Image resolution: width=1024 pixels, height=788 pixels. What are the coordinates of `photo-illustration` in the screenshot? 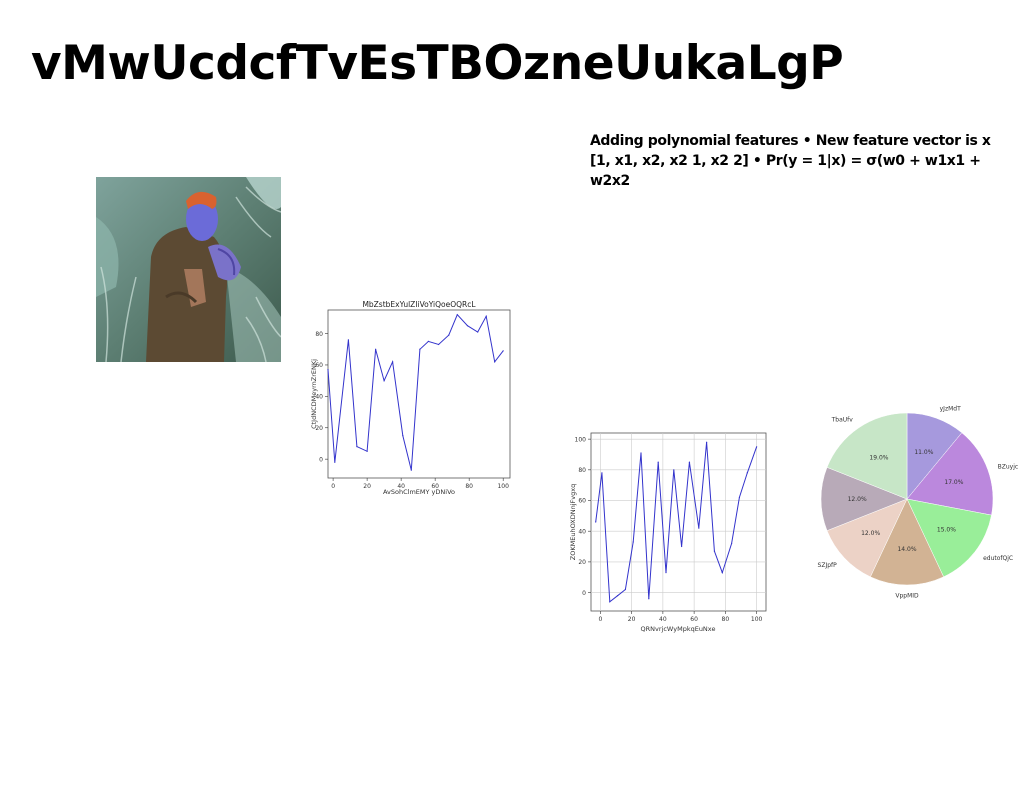 It's located at (188, 269).